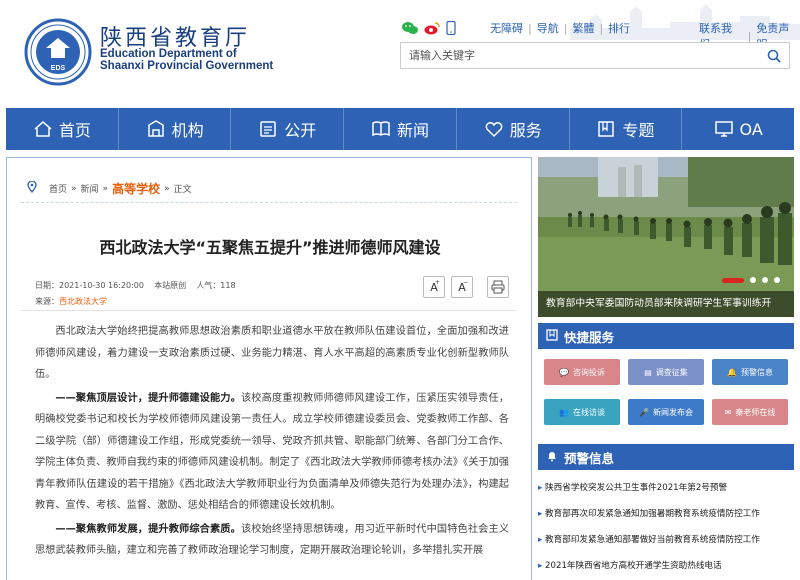 This screenshot has height=580, width=800. I want to click on news-carousel: 教育部中央军委国防动员部来陕调研学生军事训练开, so click(666, 237).